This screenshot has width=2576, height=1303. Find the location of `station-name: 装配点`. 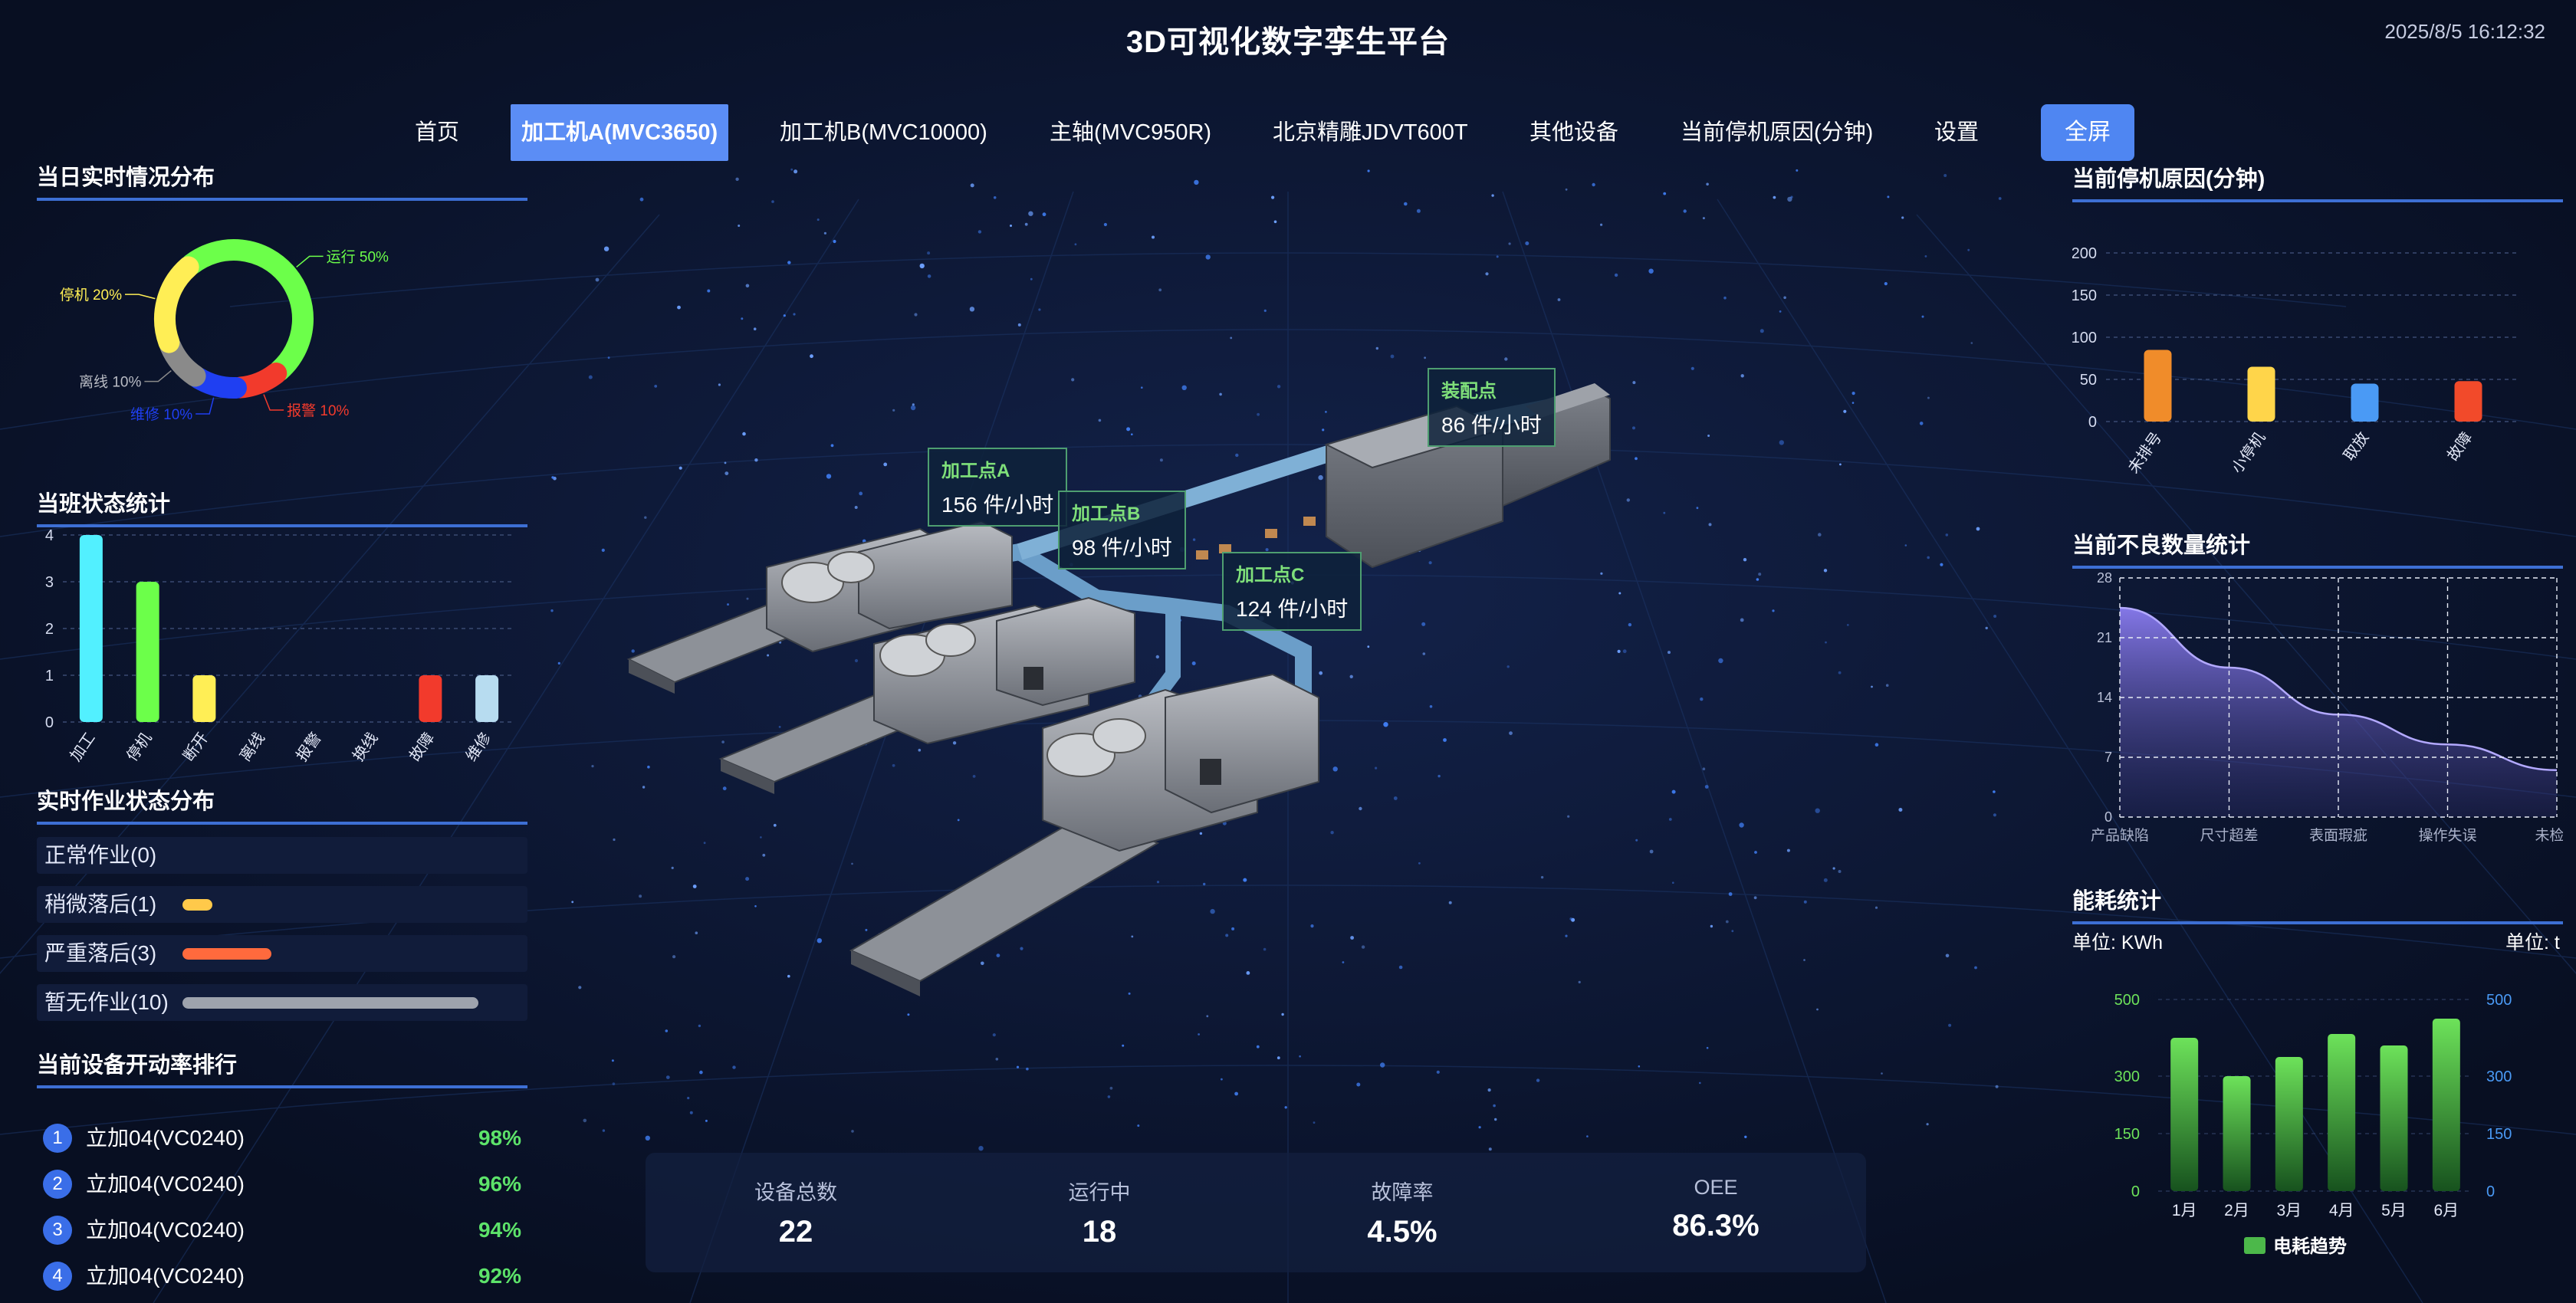

station-name: 装配点 is located at coordinates (1469, 391).